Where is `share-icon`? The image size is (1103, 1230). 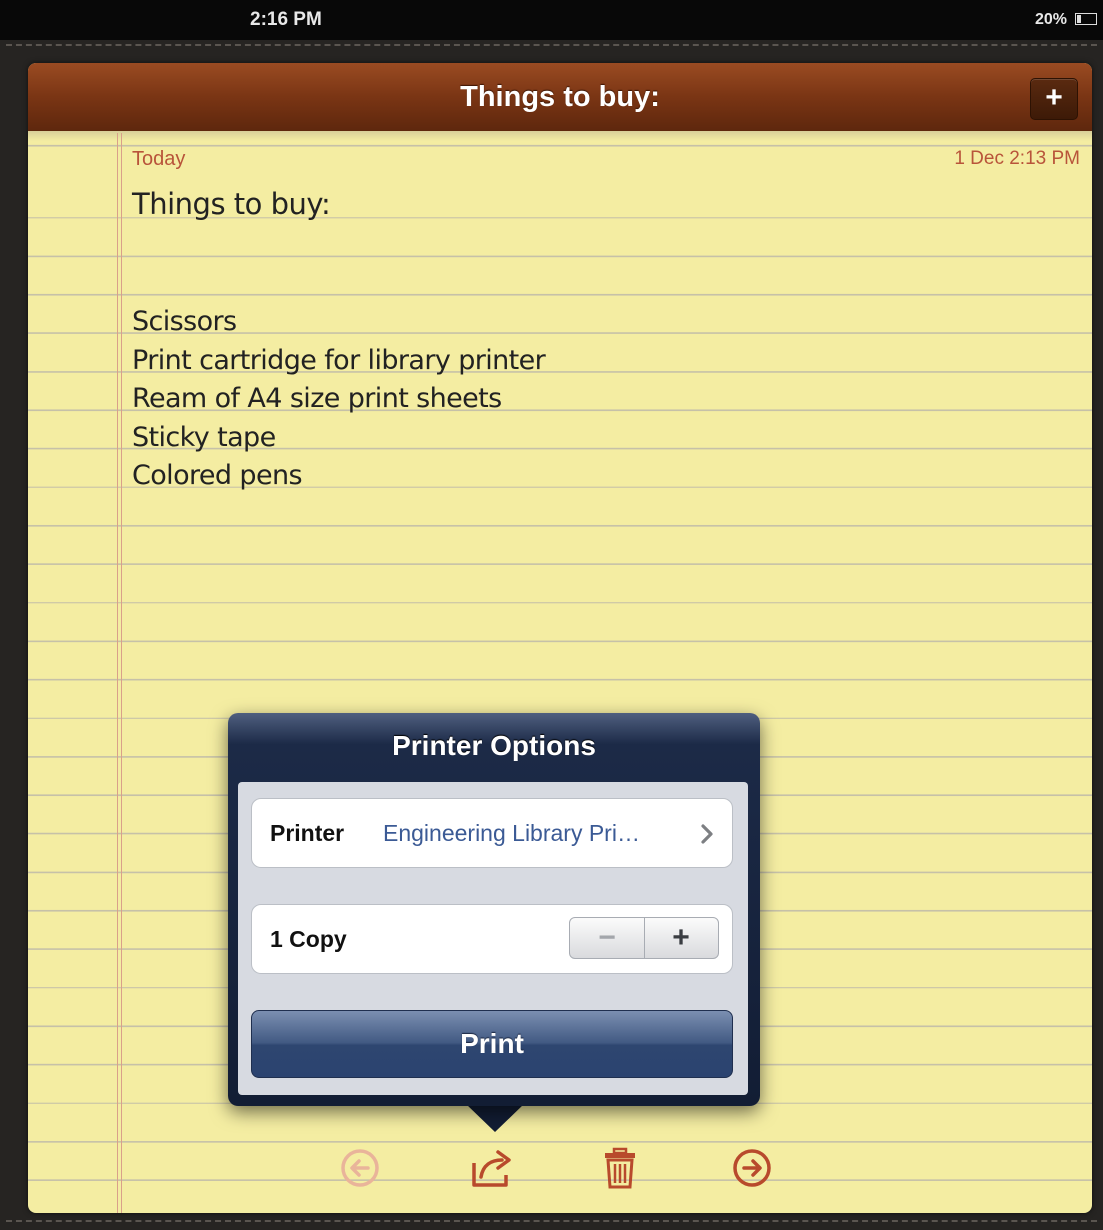
share-icon is located at coordinates (492, 1168).